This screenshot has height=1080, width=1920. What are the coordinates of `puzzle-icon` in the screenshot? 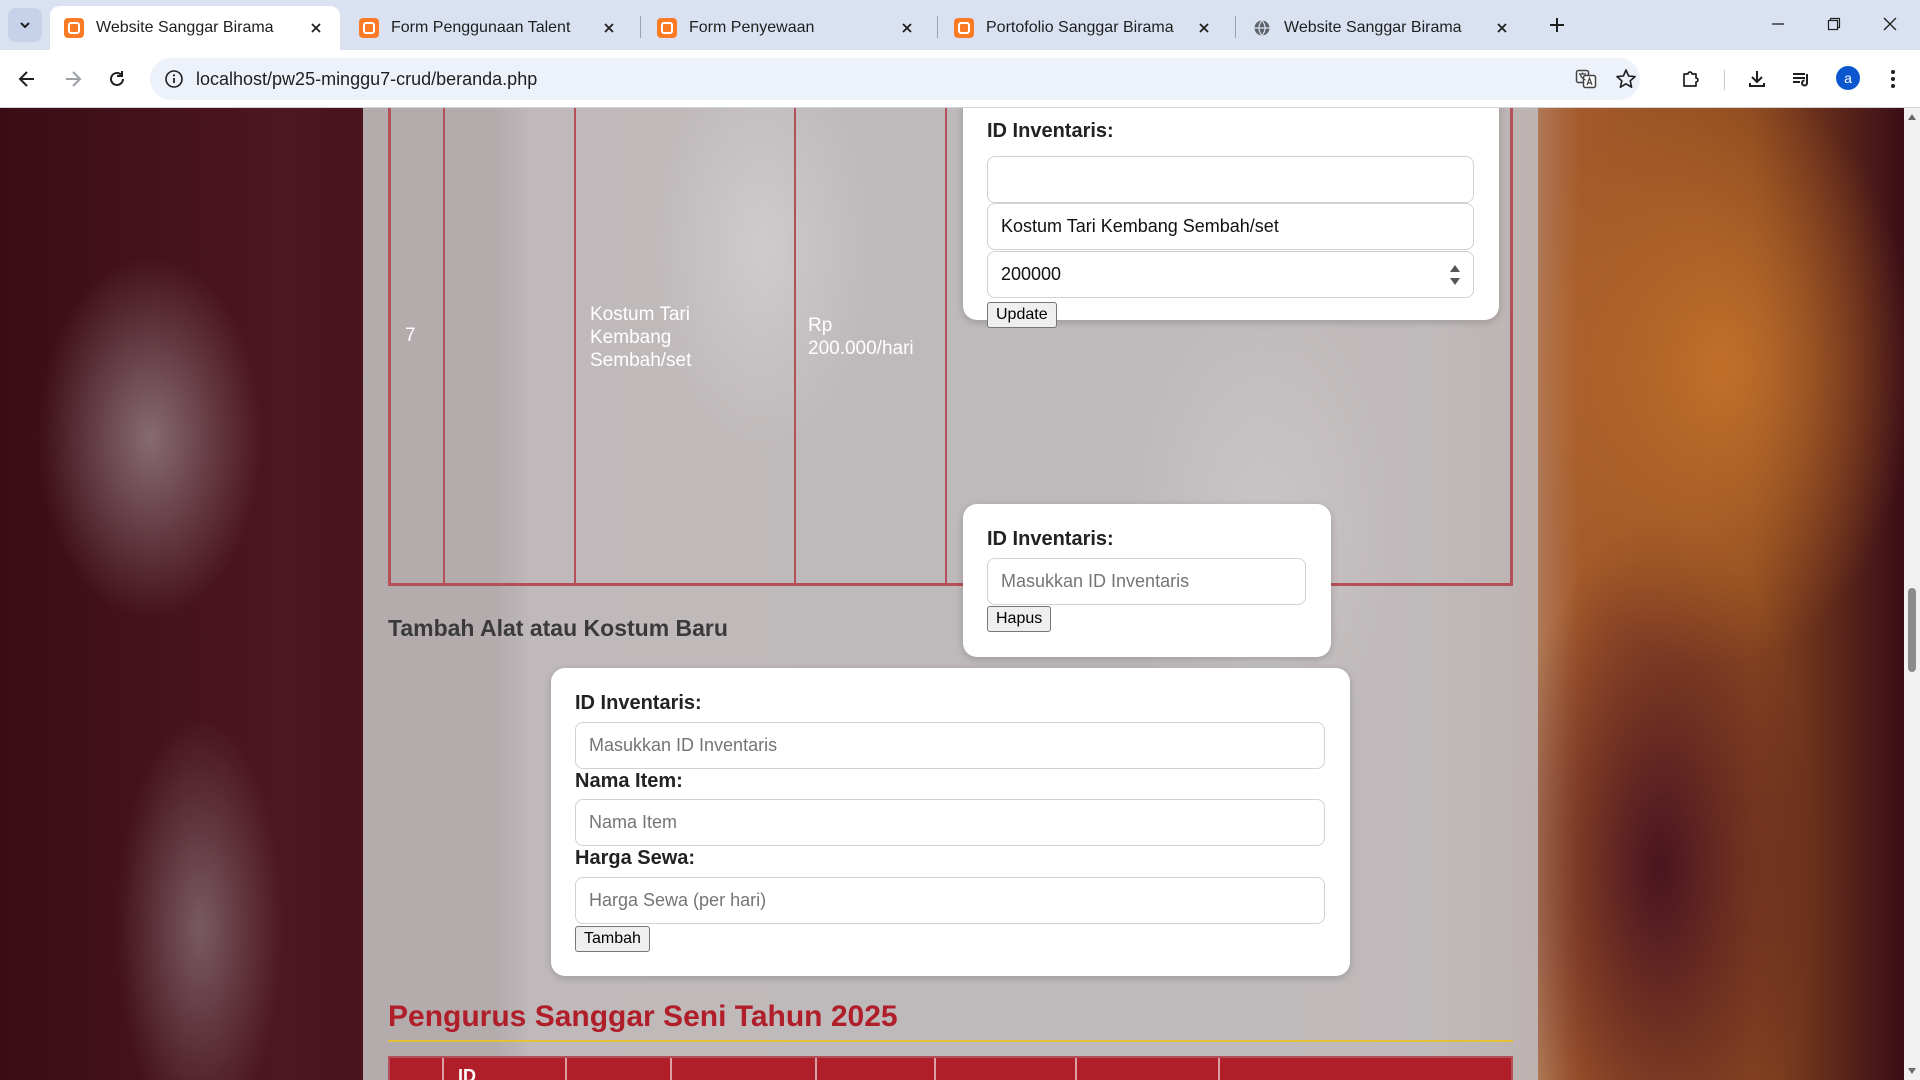 It's located at (1691, 79).